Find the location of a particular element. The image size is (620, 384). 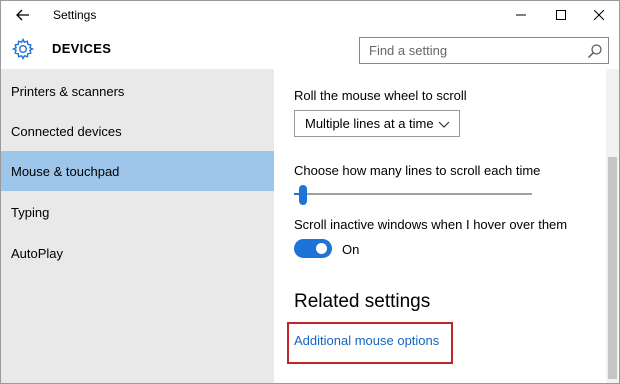

search-input is located at coordinates (471, 50).